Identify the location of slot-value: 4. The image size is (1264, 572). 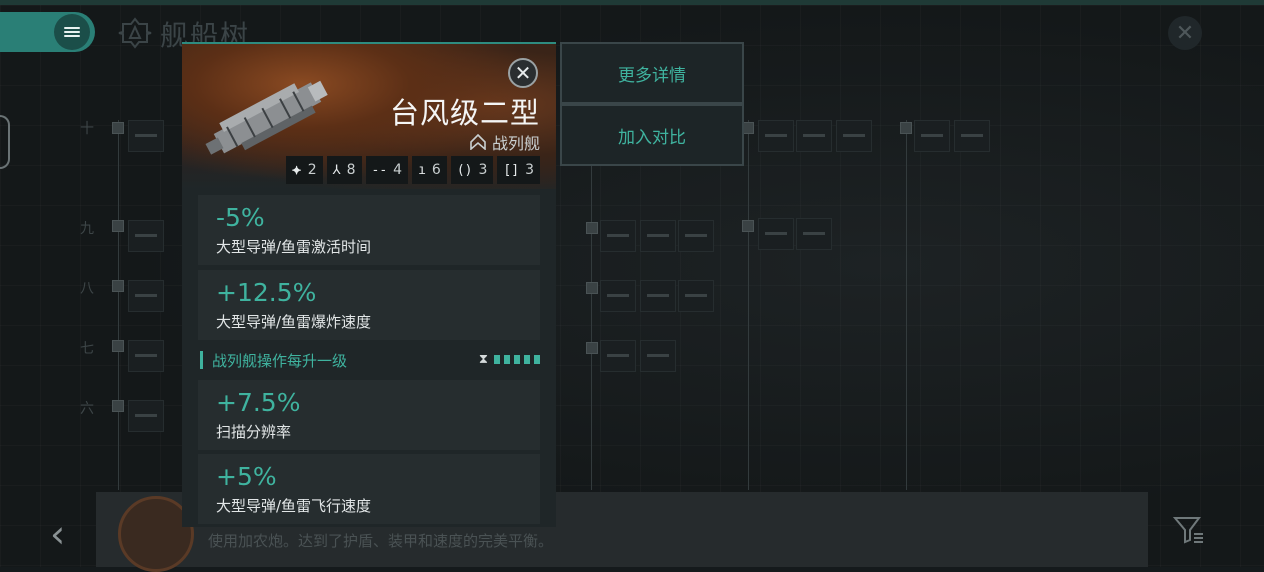
(398, 170).